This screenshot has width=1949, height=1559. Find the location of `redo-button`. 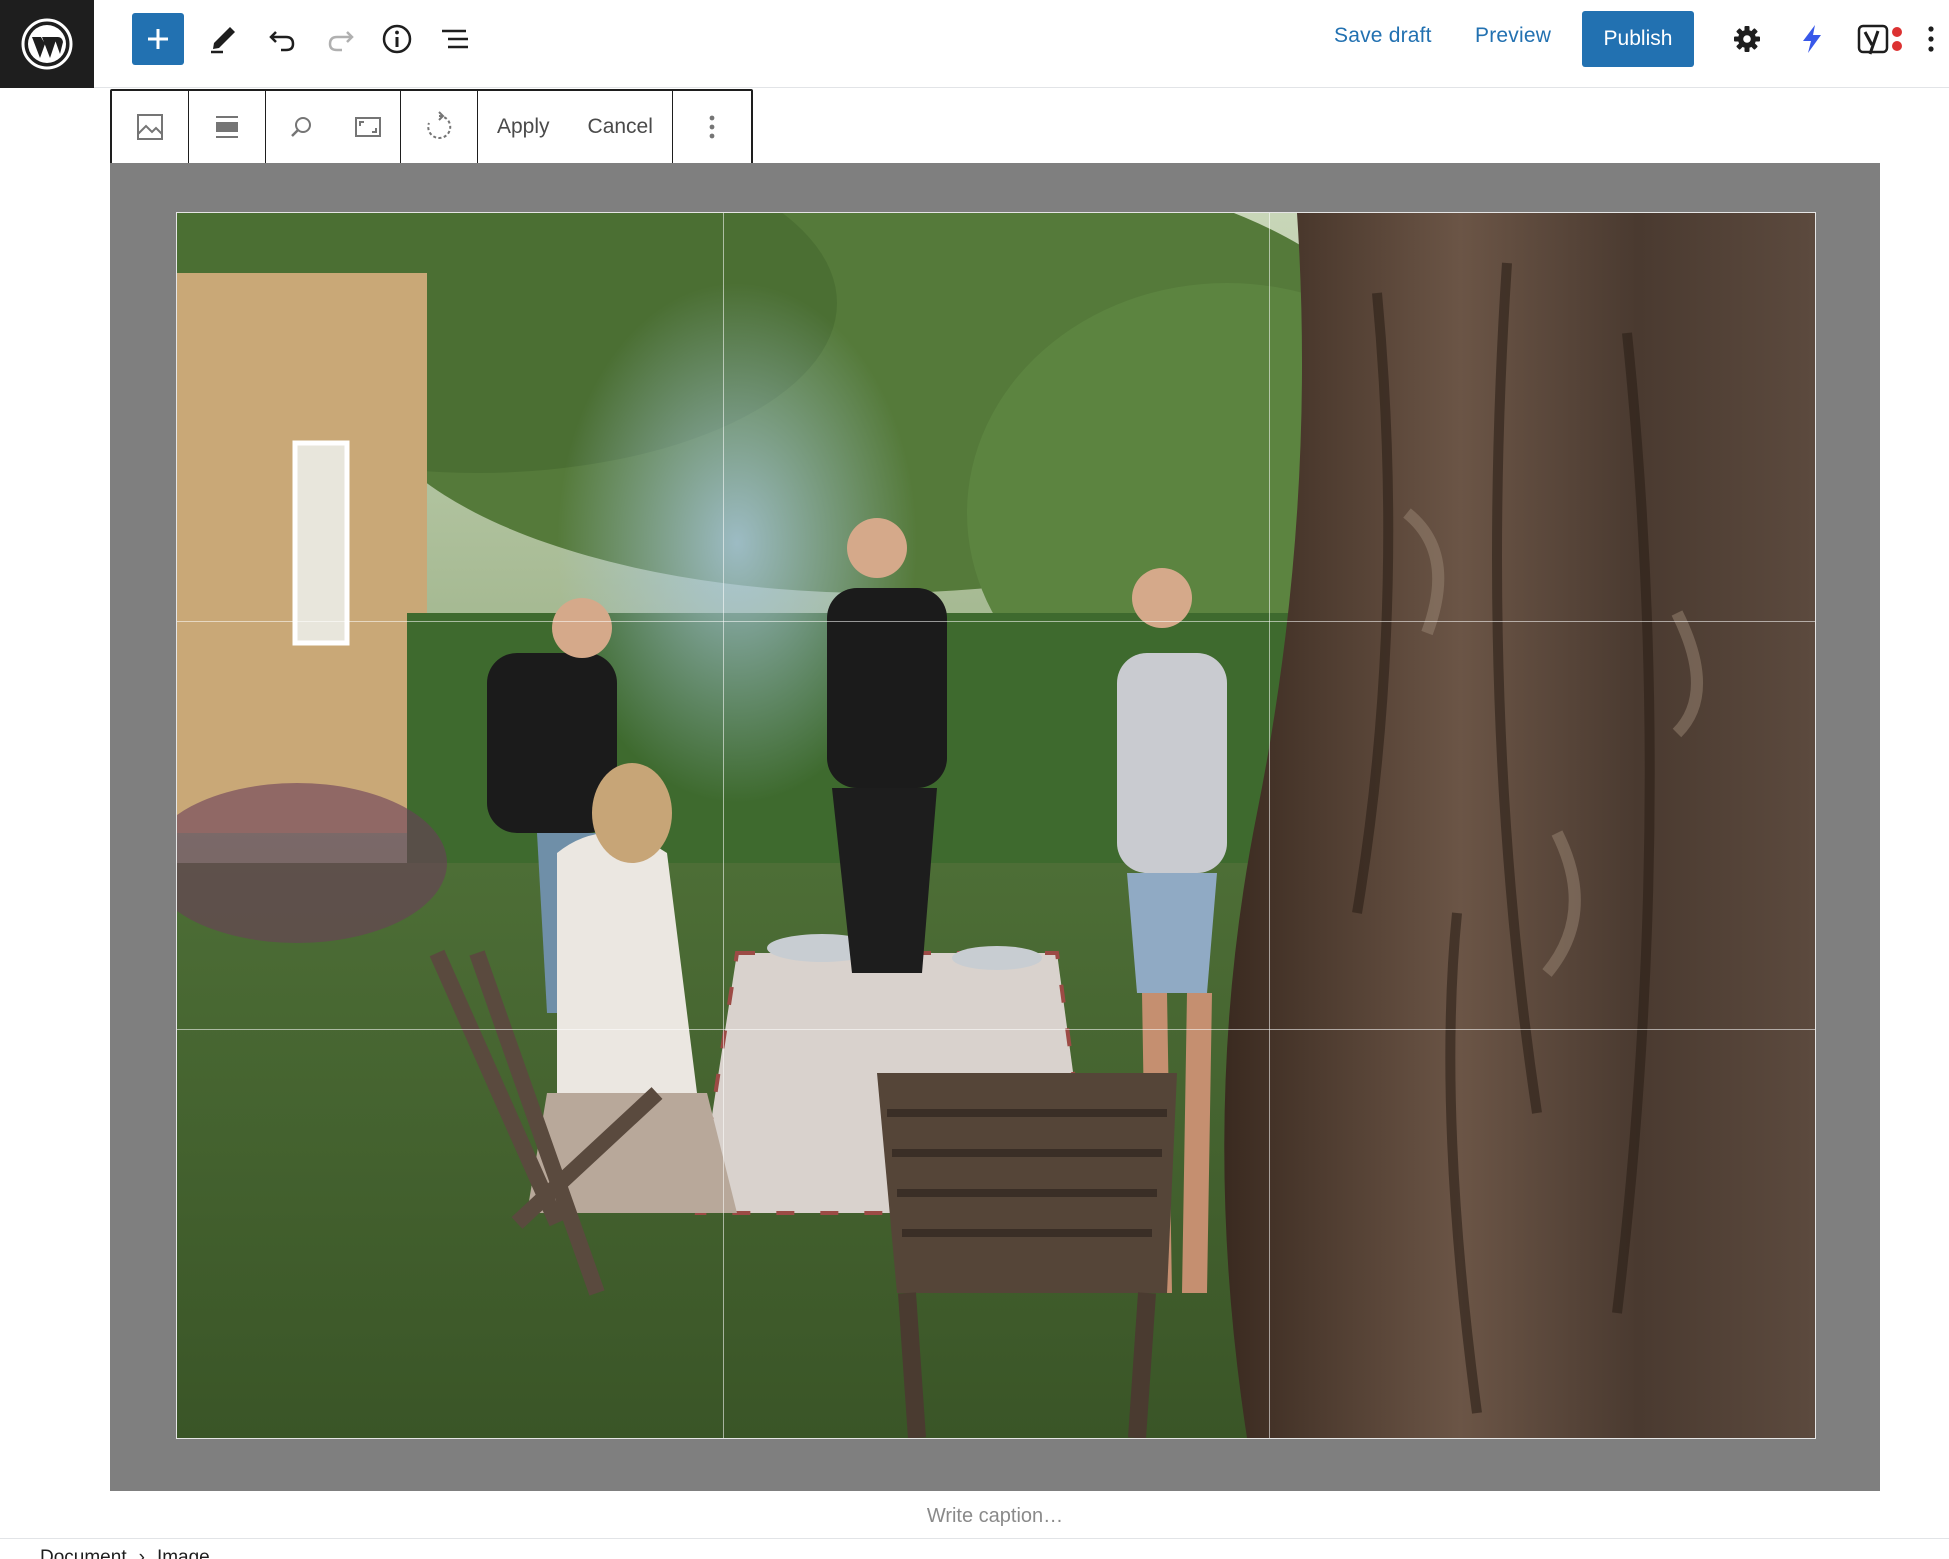

redo-button is located at coordinates (341, 39).